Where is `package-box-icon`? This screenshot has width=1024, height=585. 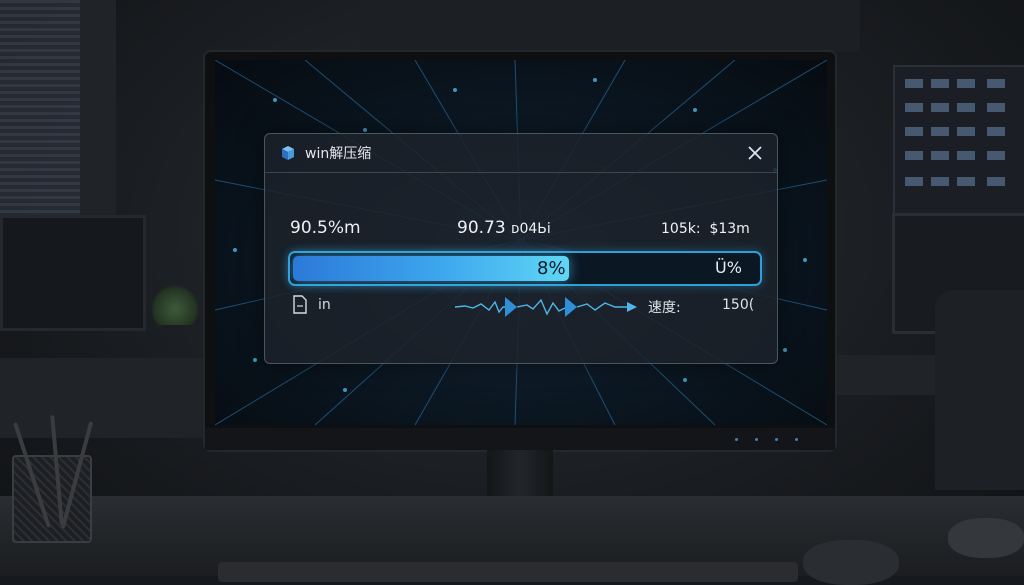
package-box-icon is located at coordinates (288, 153).